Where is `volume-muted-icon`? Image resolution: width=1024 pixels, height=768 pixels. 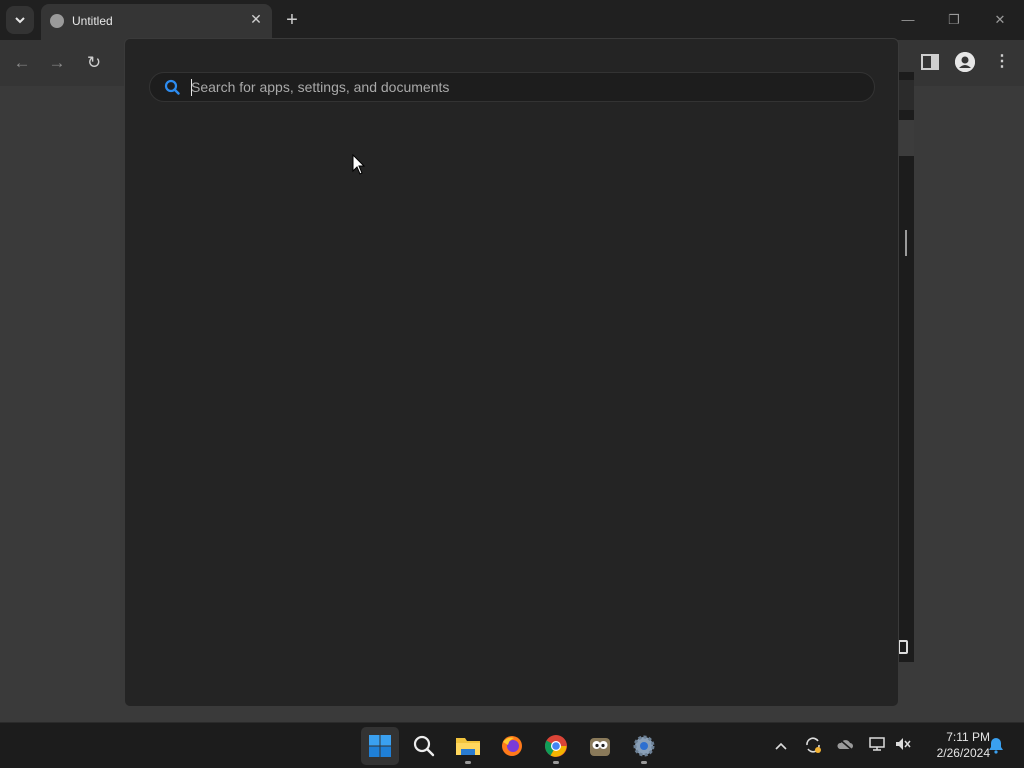 volume-muted-icon is located at coordinates (903, 744).